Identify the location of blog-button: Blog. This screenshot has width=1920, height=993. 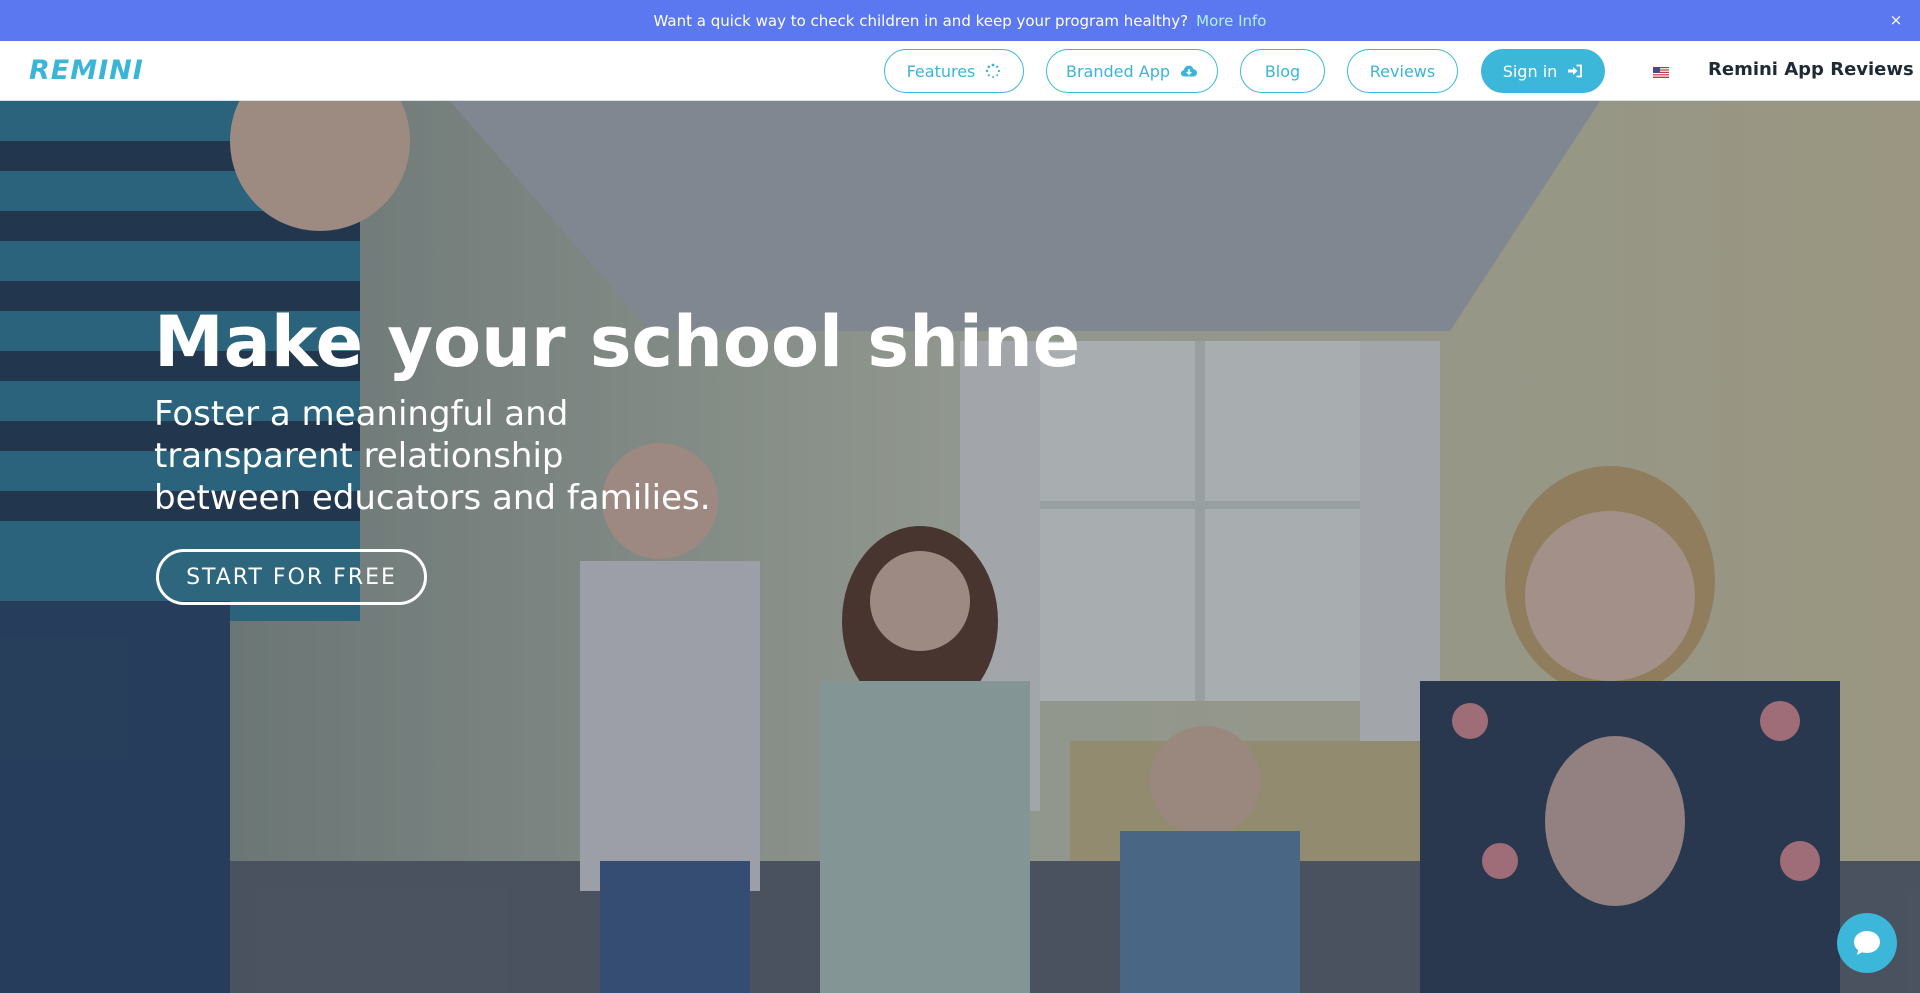
(1282, 71).